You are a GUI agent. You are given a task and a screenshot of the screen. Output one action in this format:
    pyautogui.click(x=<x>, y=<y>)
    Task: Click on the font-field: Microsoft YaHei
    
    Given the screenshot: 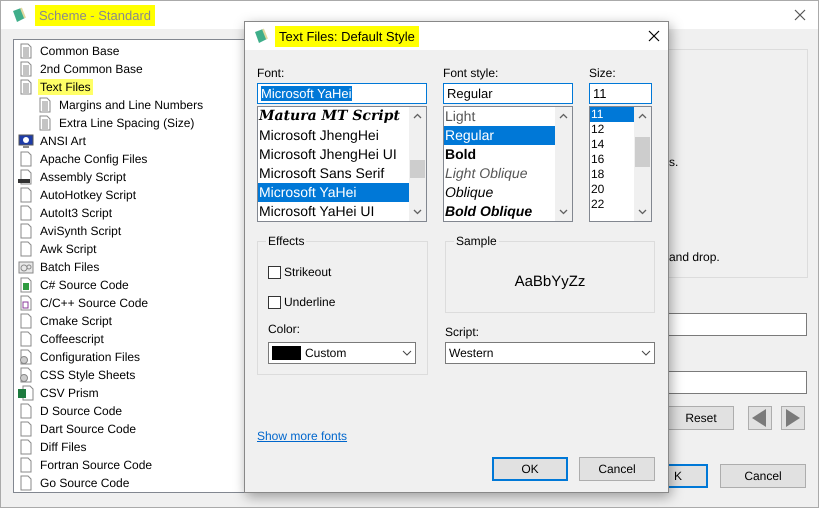 What is the action you would take?
    pyautogui.click(x=342, y=93)
    